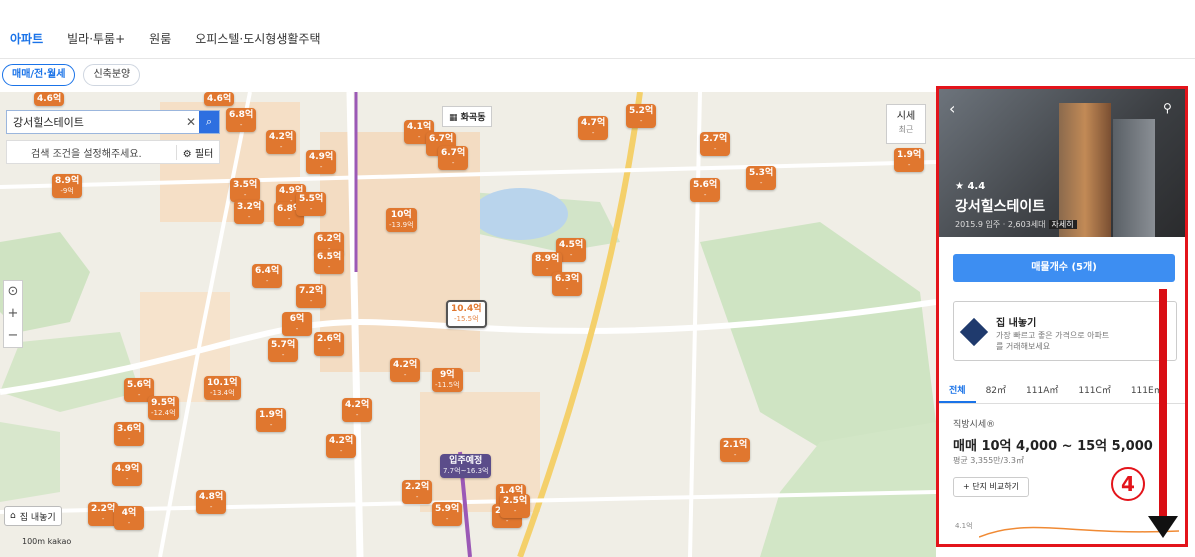  What do you see at coordinates (329, 262) in the screenshot?
I see `price-pin: 6.5억 -` at bounding box center [329, 262].